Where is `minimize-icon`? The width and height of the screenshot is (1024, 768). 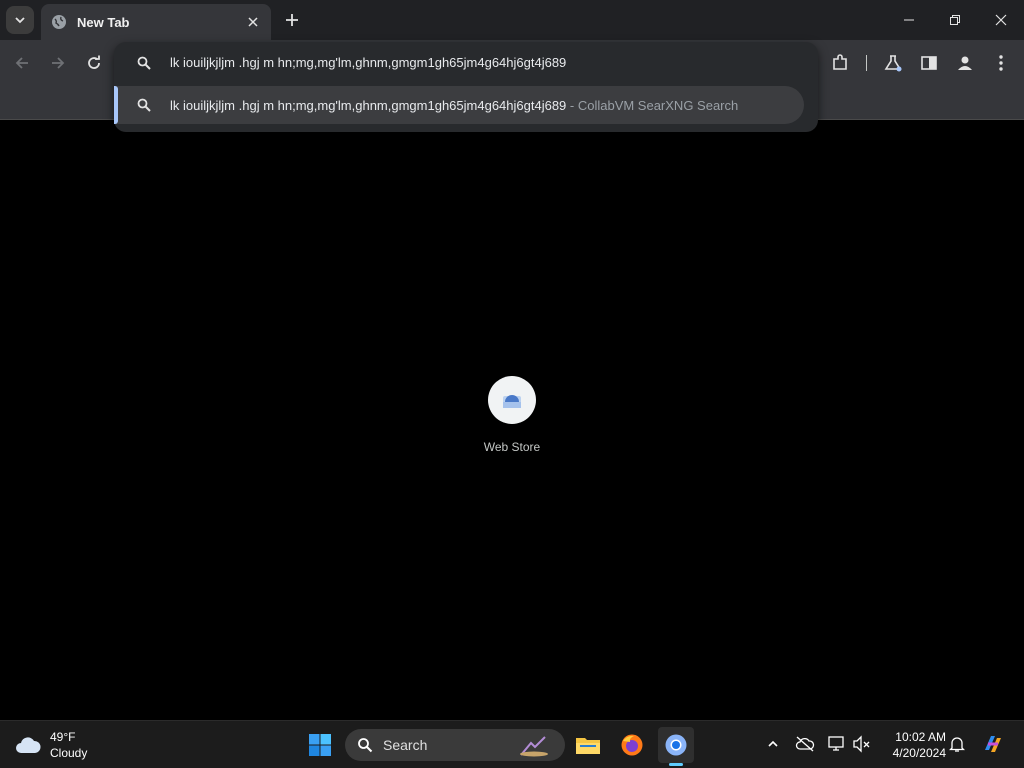
minimize-icon is located at coordinates (909, 20).